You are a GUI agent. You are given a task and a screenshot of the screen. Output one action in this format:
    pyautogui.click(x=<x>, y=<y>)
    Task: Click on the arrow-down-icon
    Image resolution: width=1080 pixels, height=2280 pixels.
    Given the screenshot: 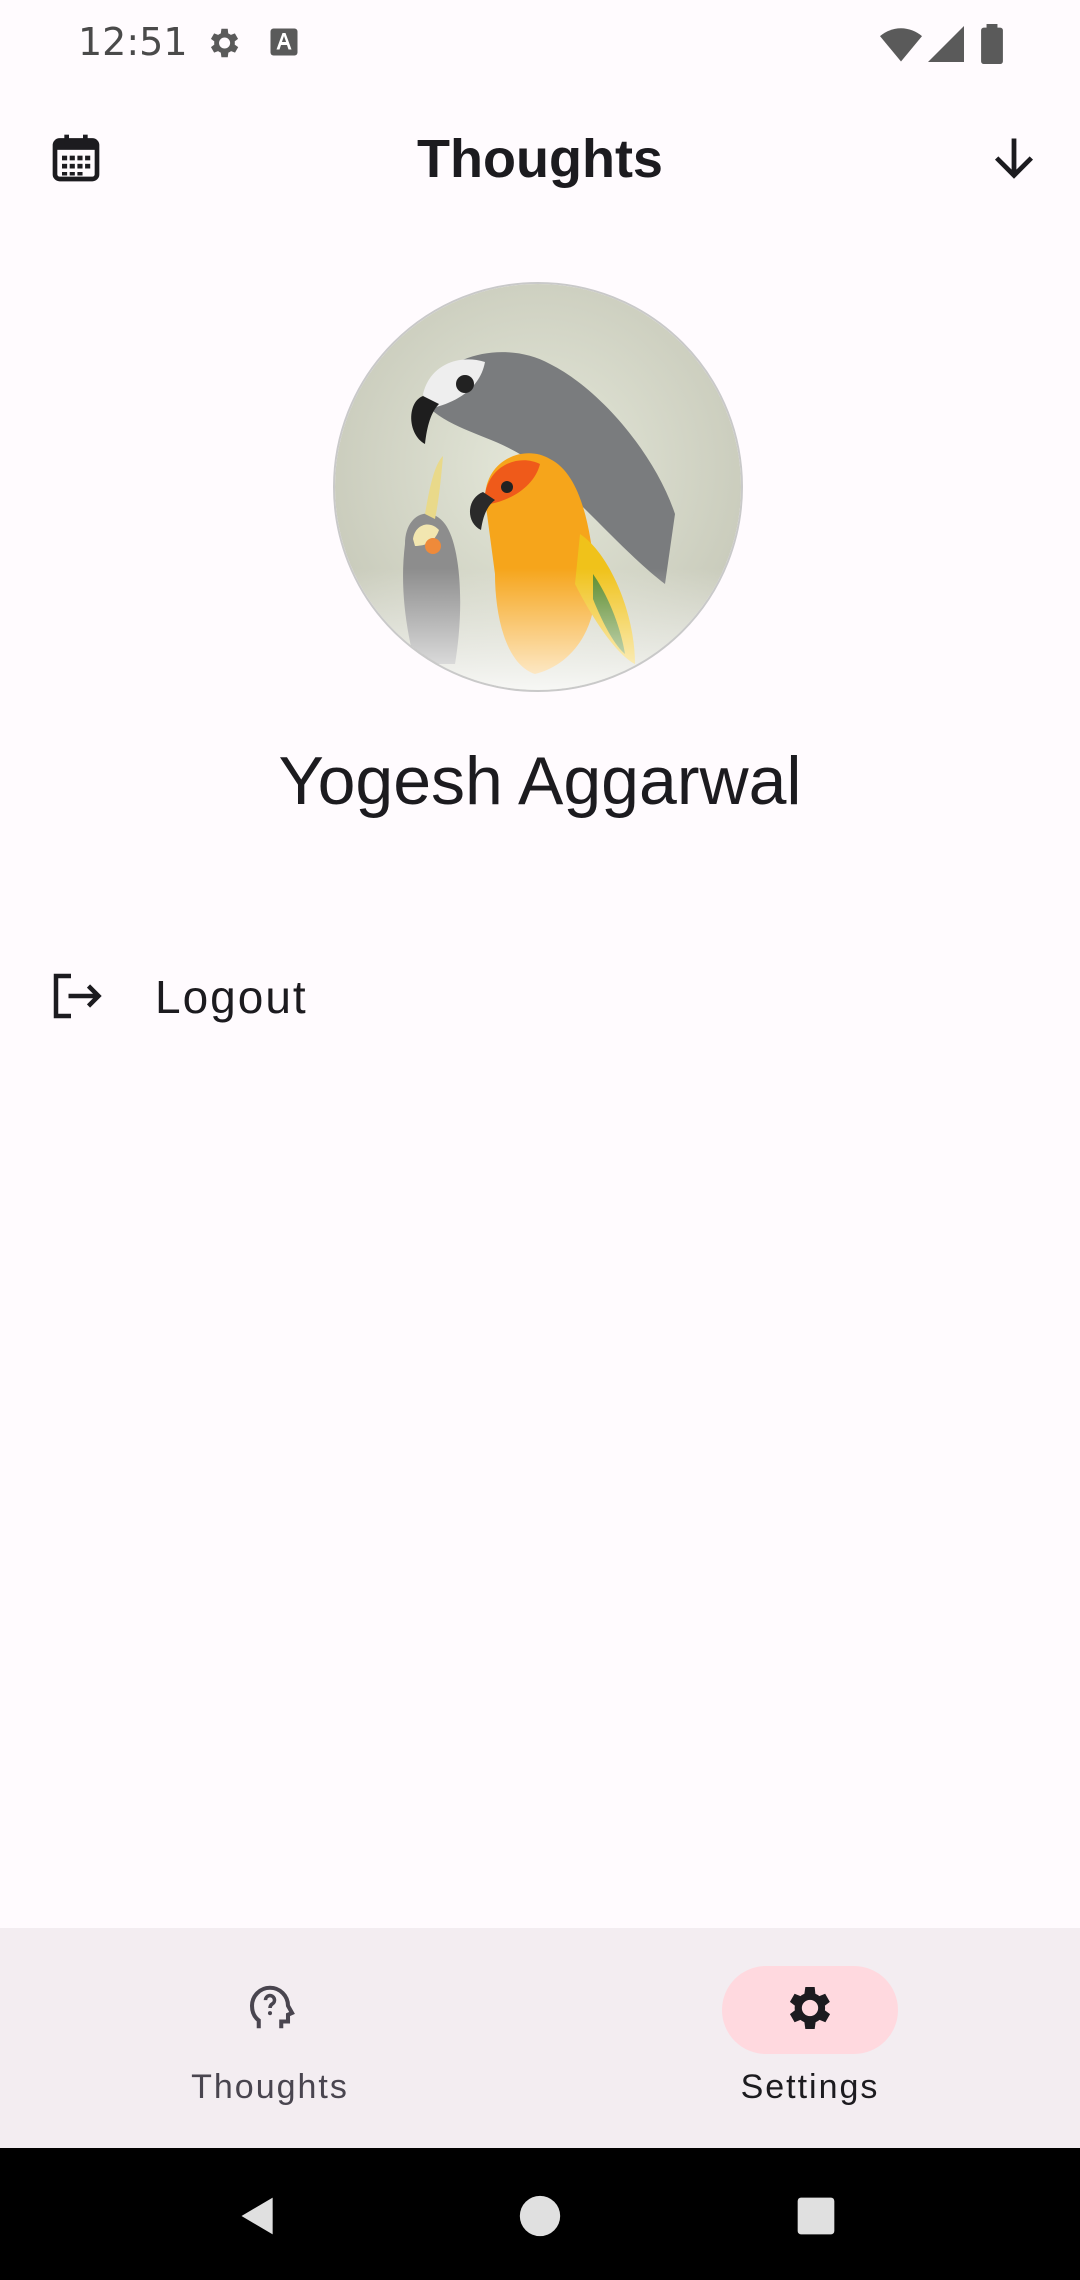 What is the action you would take?
    pyautogui.click(x=1014, y=160)
    